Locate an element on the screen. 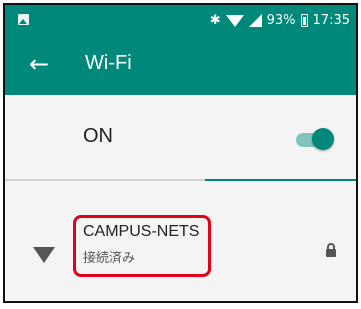 This screenshot has width=361, height=309. wifi-signal-icon is located at coordinates (234, 21).